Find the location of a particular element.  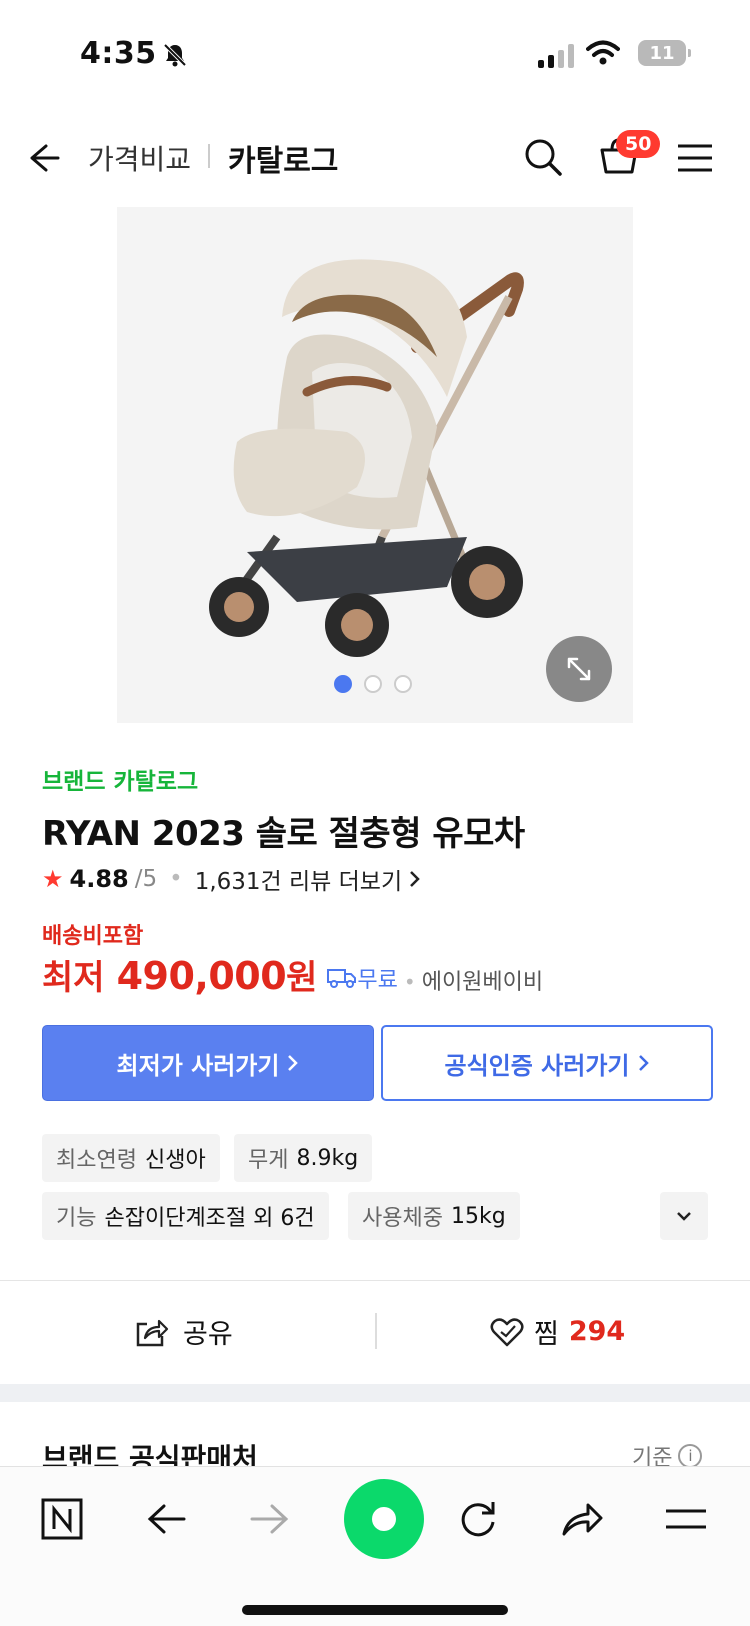

spec-chip: 사용체중 15kg is located at coordinates (434, 1216).